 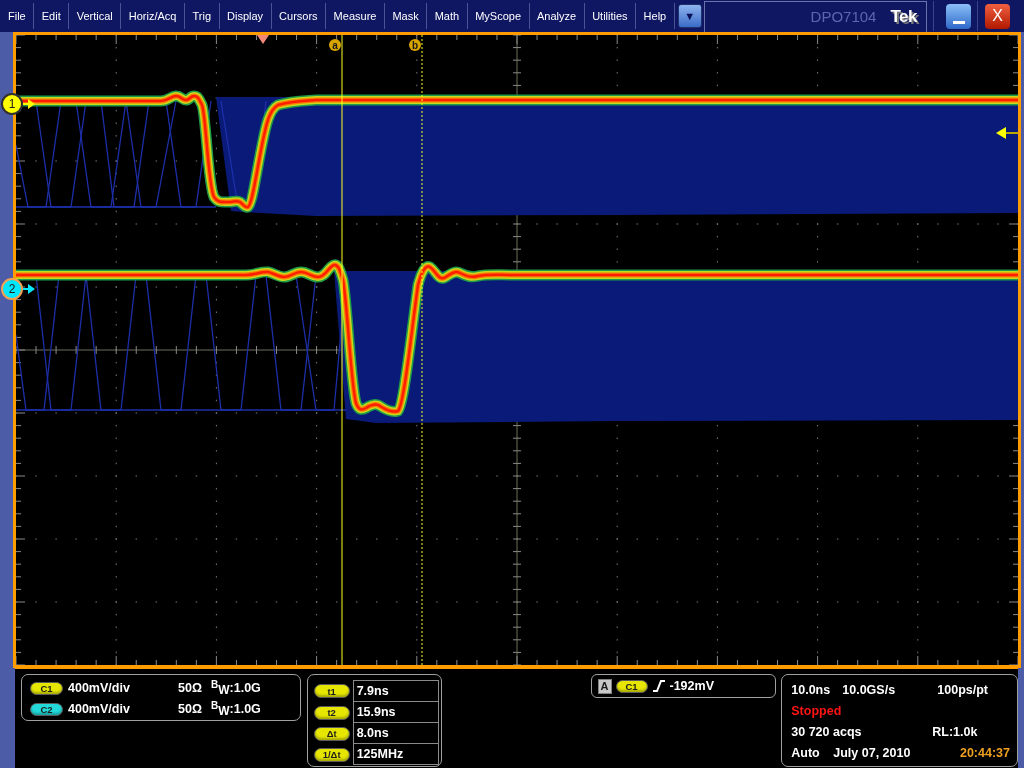 What do you see at coordinates (46, 688) in the screenshot?
I see `channel-button: C1` at bounding box center [46, 688].